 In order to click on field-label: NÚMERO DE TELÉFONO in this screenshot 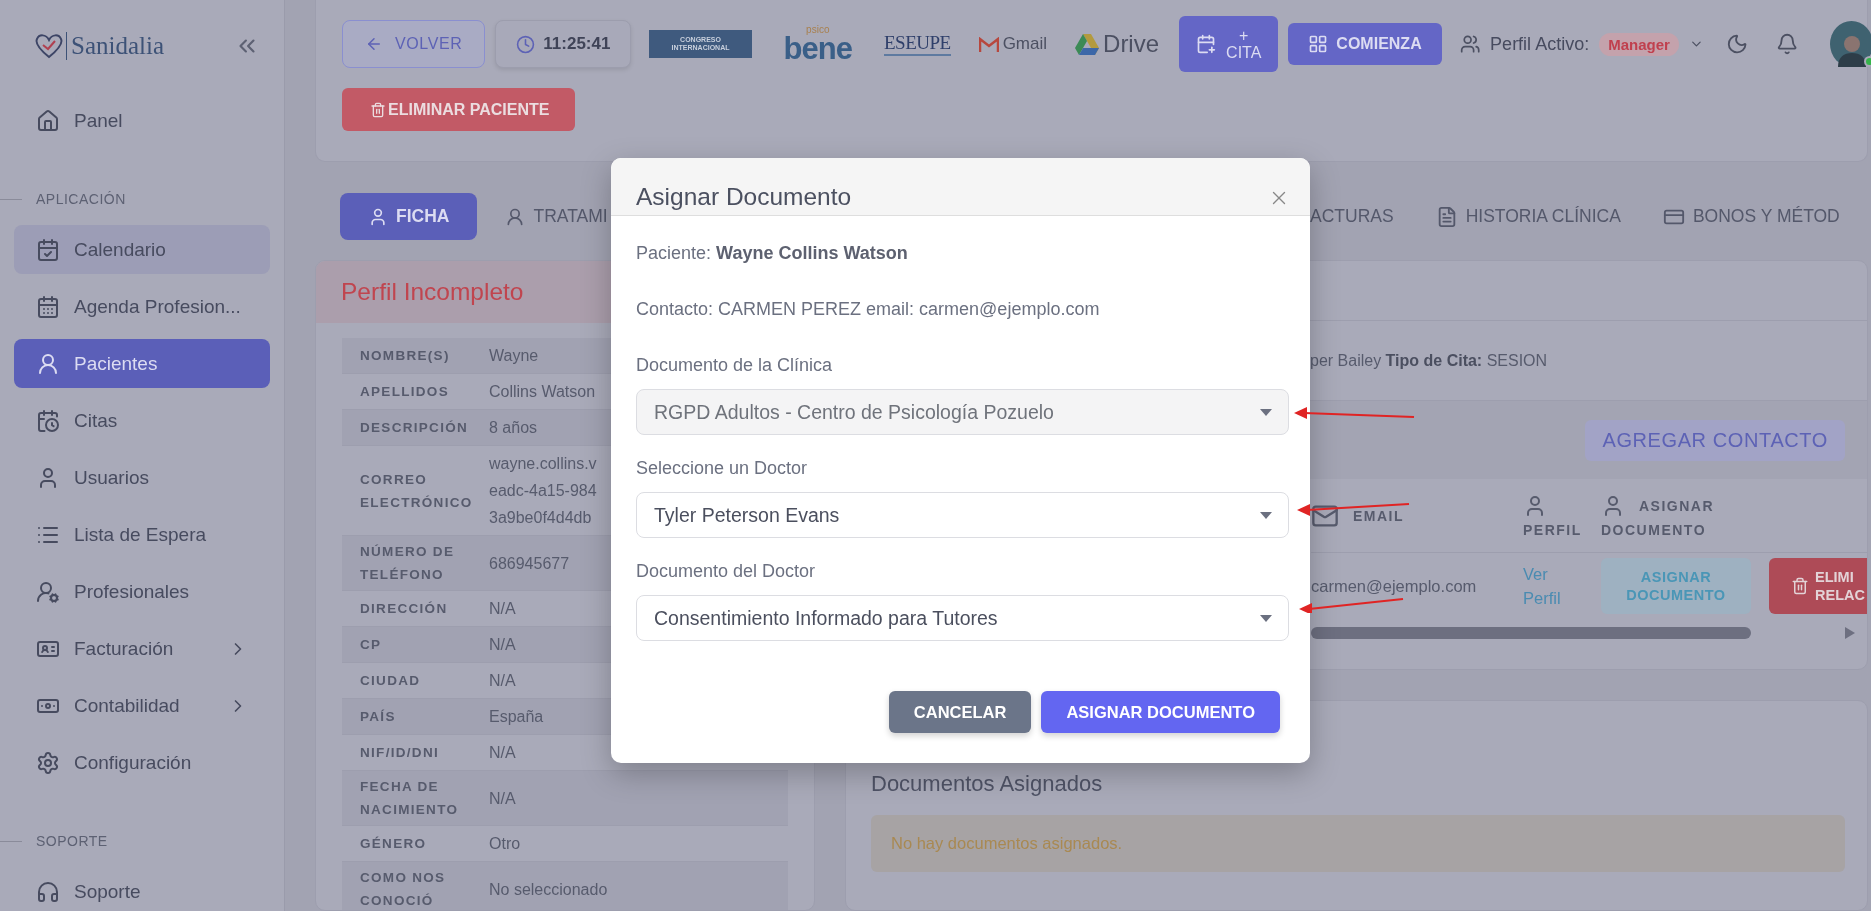, I will do `click(408, 563)`.